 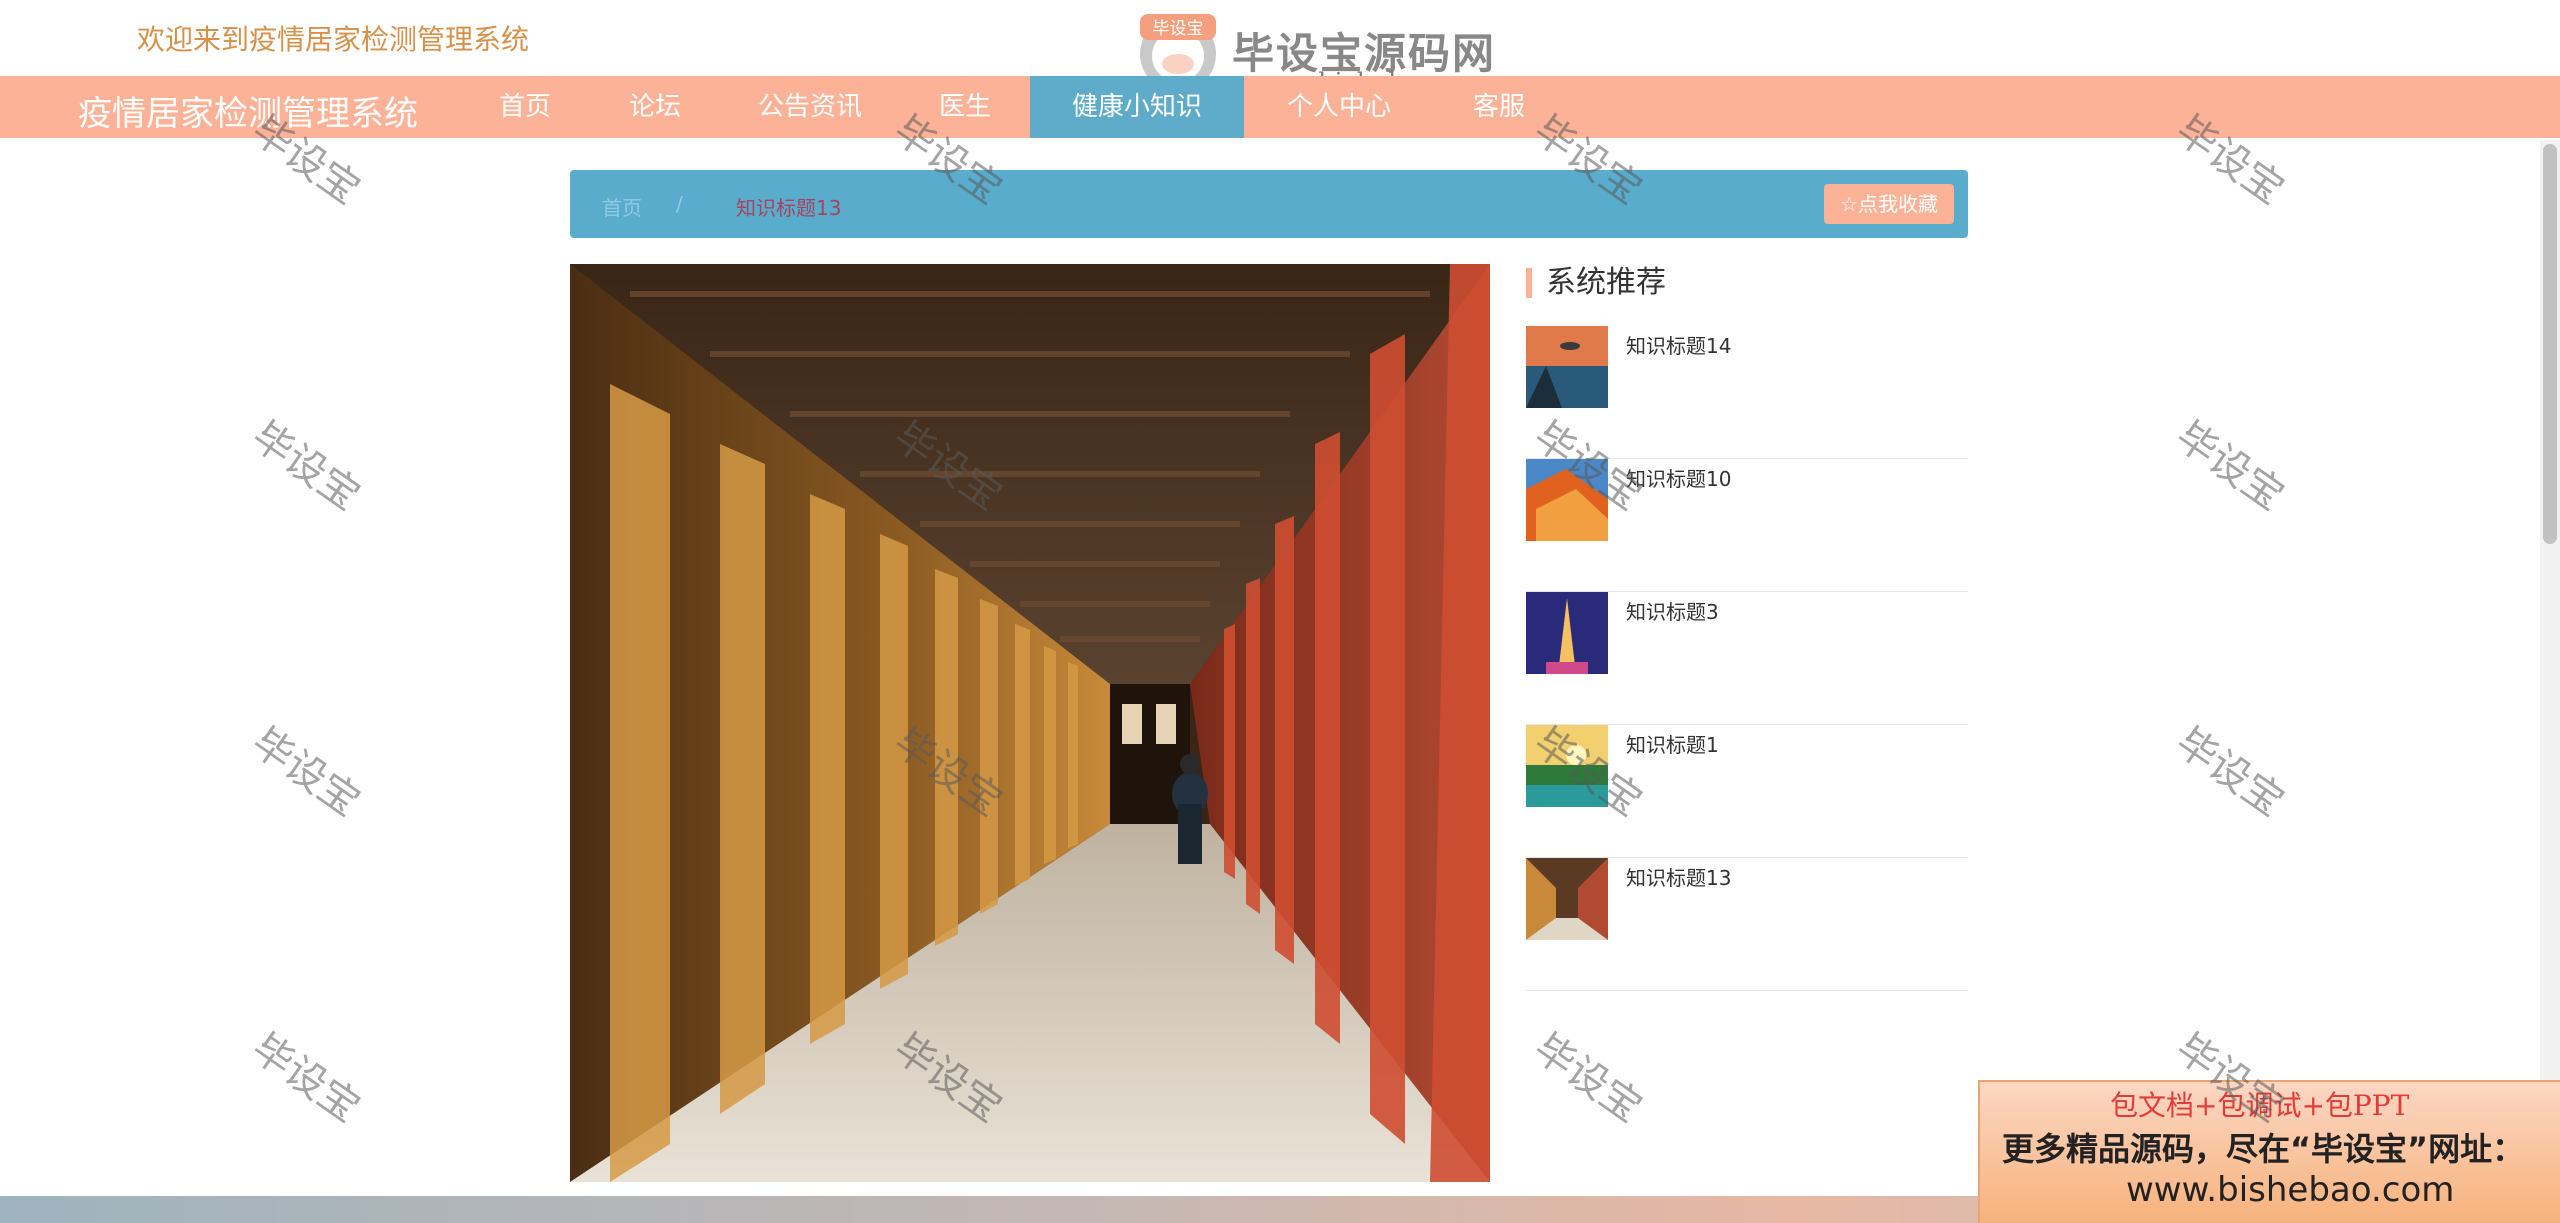 What do you see at coordinates (1747, 924) in the screenshot?
I see `recommend-item: 知识标题13` at bounding box center [1747, 924].